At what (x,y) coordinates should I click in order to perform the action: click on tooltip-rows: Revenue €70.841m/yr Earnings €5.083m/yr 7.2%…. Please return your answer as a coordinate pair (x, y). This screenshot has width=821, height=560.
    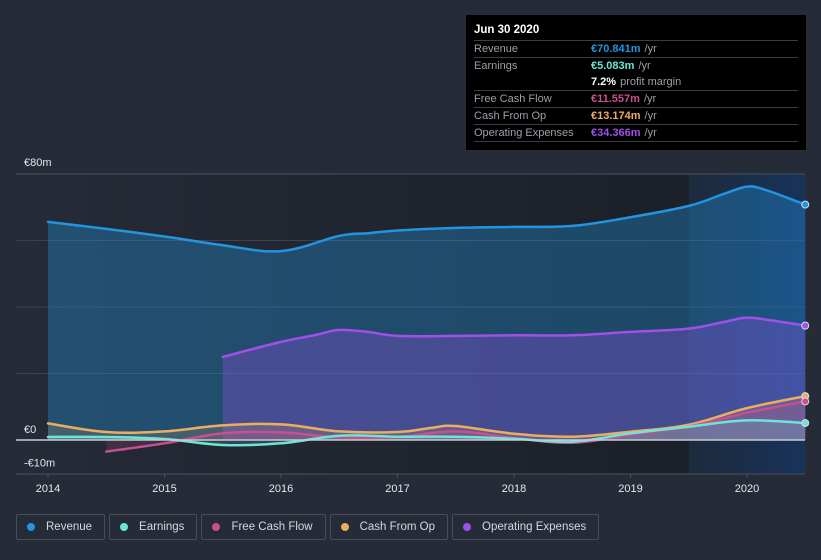
    Looking at the image, I should click on (636, 91).